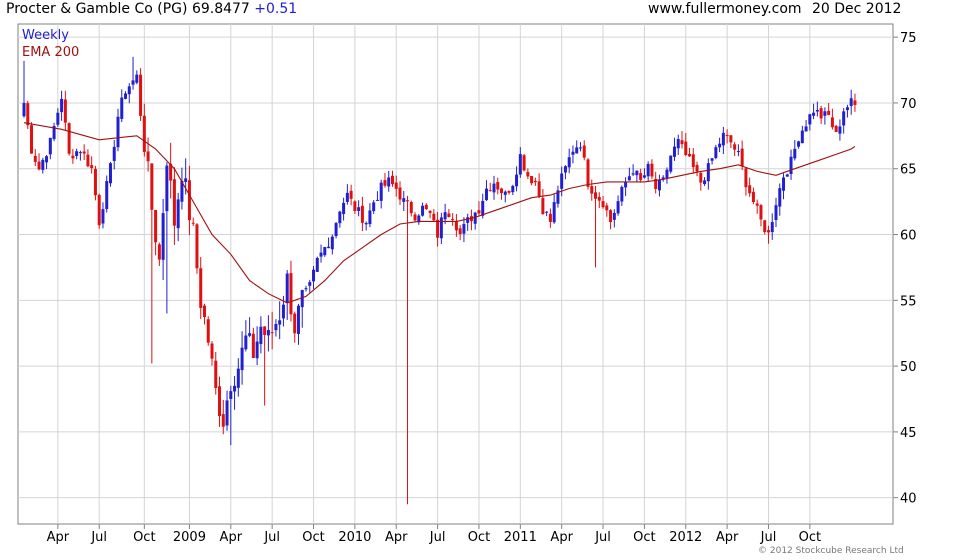  Describe the element at coordinates (908, 170) in the screenshot. I see `y-tick-label: 65` at that location.